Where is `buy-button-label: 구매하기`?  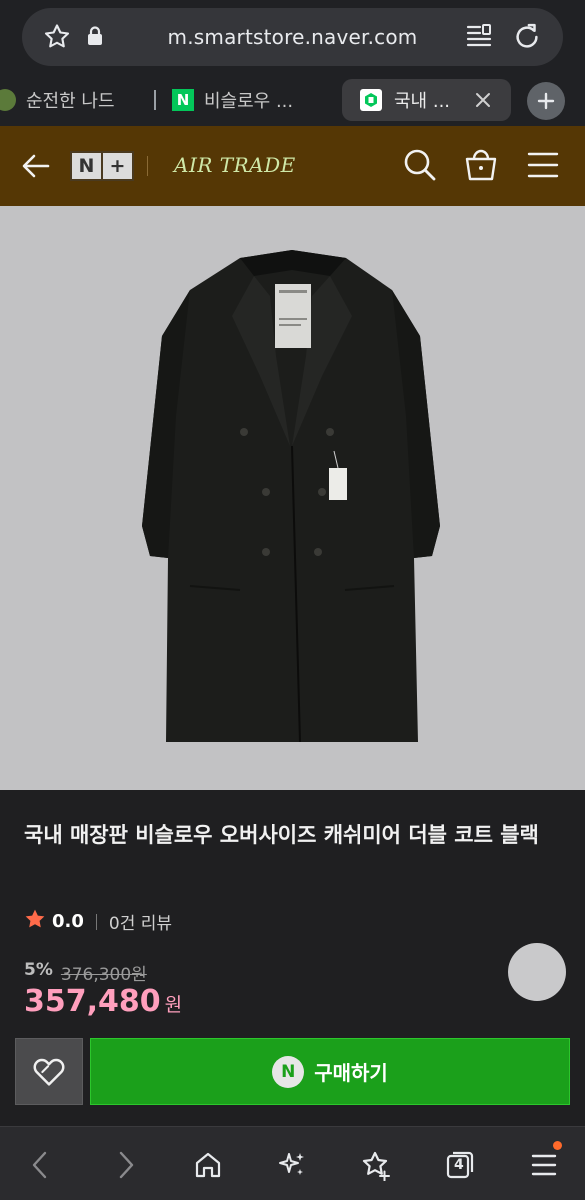 buy-button-label: 구매하기 is located at coordinates (351, 1073).